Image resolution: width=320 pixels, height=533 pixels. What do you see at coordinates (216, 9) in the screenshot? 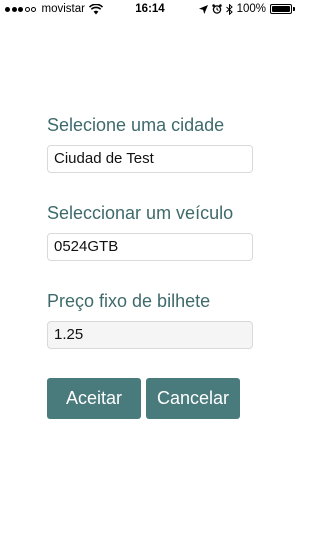
I see `alarm-clock-icon` at bounding box center [216, 9].